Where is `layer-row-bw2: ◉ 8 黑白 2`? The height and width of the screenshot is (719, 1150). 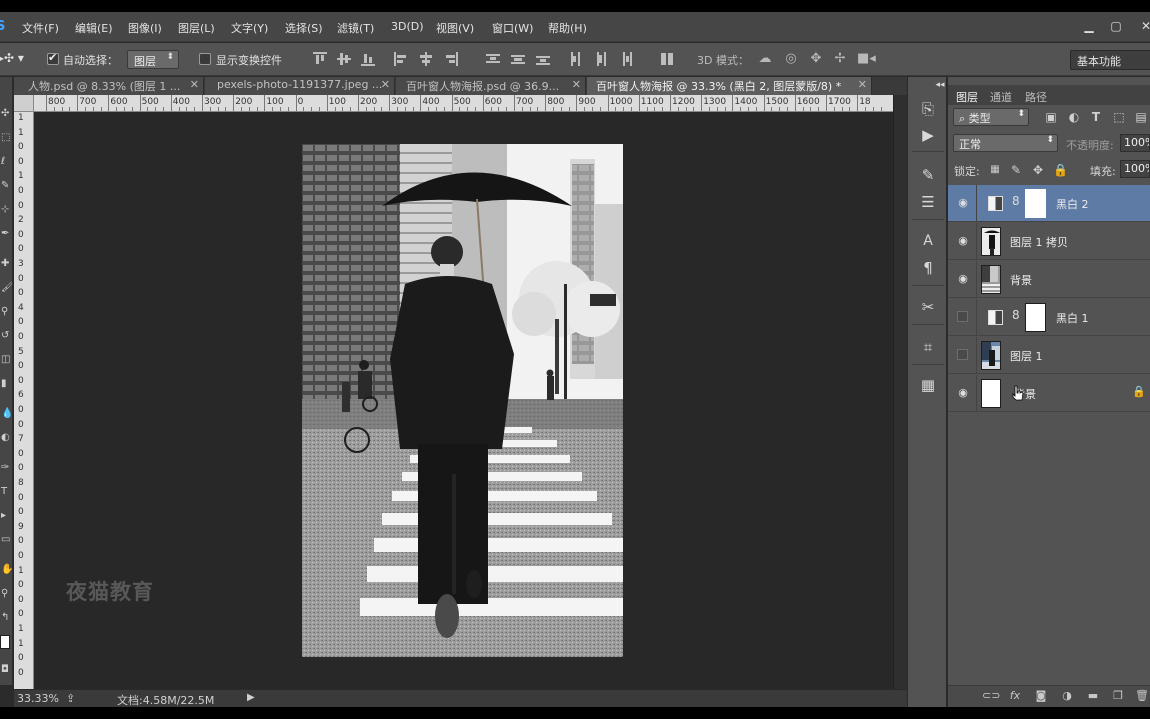 layer-row-bw2: ◉ 8 黑白 2 is located at coordinates (1049, 203).